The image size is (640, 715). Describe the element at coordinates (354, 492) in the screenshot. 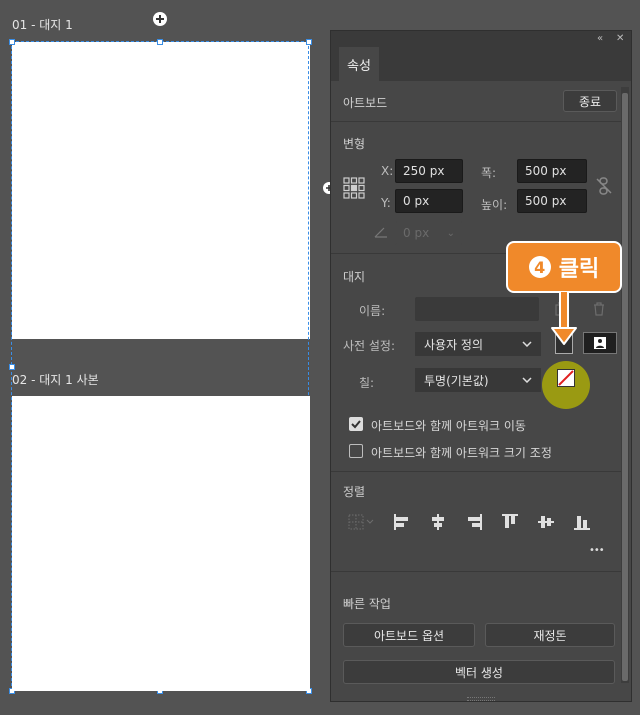

I see `align-title: 정렬` at that location.